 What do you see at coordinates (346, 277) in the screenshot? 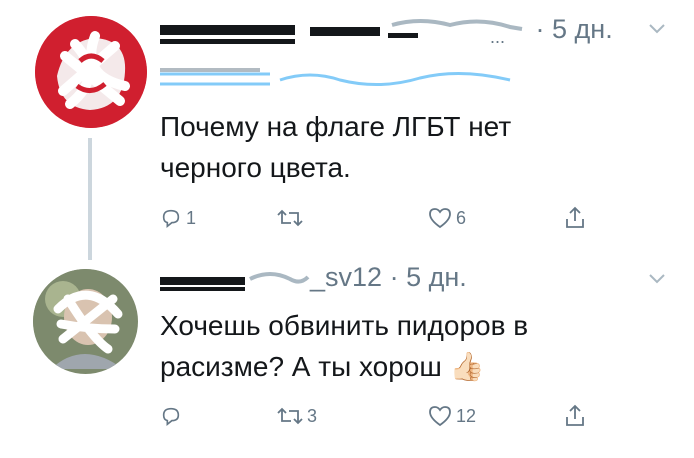
I see `user-handle: _sv12` at bounding box center [346, 277].